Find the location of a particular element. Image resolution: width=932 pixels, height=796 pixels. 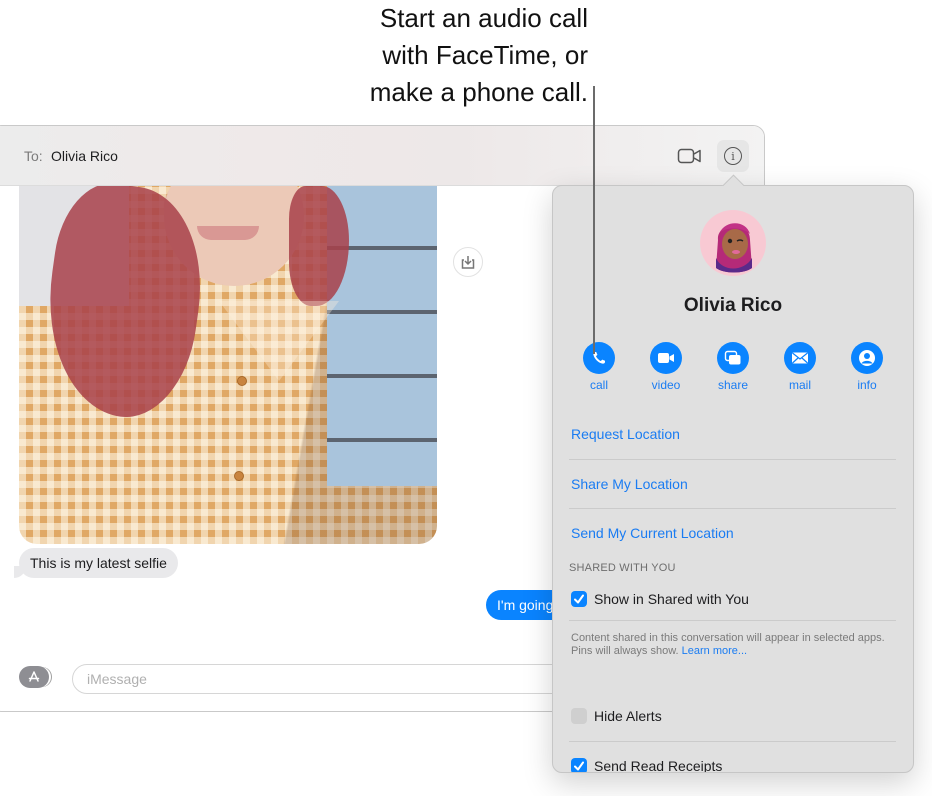

conversation-header: To: Olivia Rico i is located at coordinates (382, 156).